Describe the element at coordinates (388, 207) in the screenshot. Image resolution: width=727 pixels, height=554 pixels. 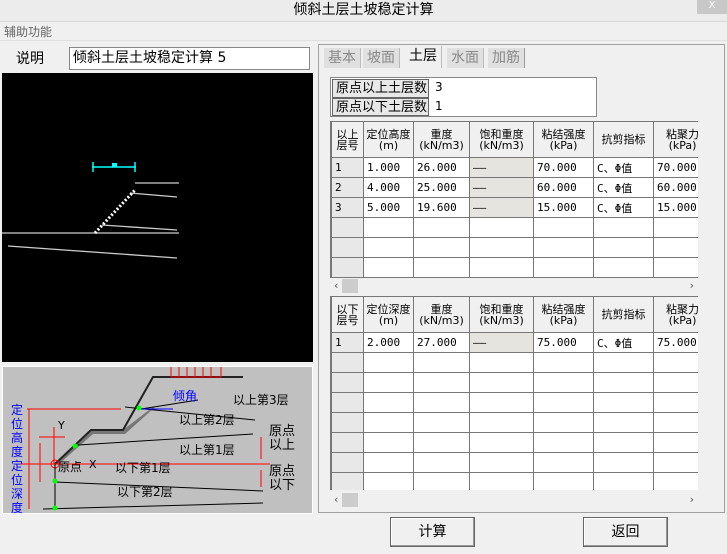
I see `table-cell: 5.000` at that location.